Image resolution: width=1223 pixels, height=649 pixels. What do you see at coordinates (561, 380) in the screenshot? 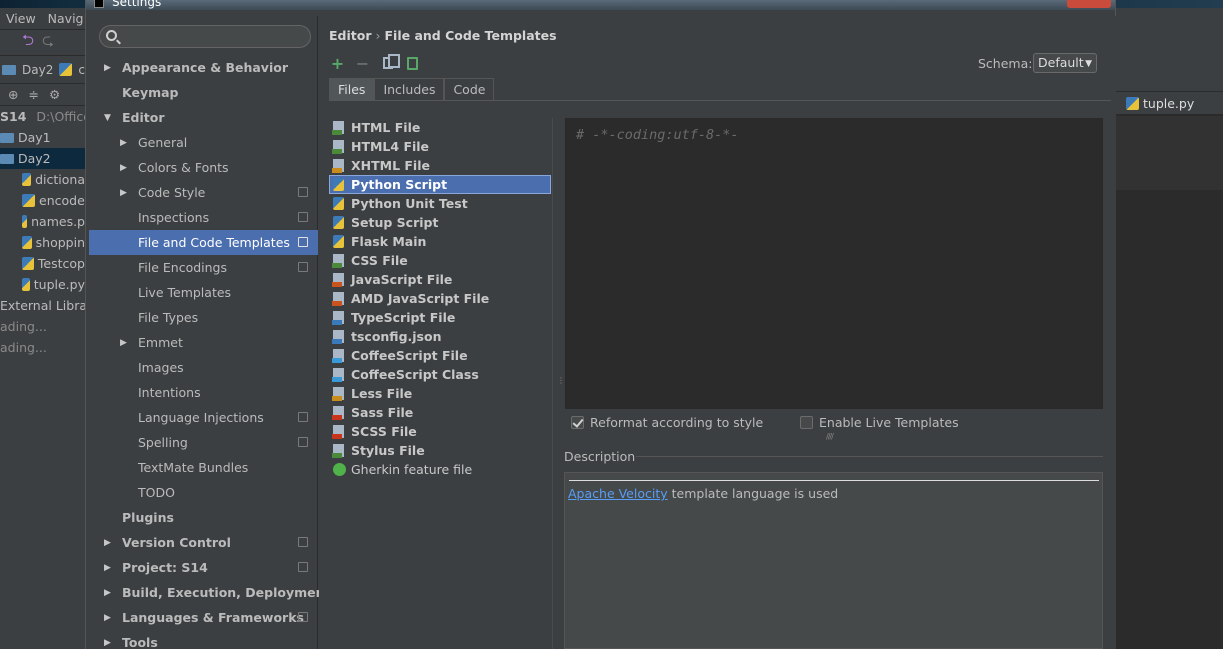
I see `splitter-handle: ⋮` at bounding box center [561, 380].